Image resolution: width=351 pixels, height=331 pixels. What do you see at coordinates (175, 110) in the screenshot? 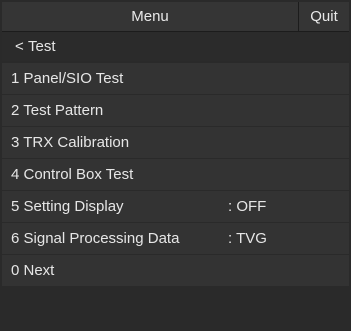
I see `menu-item-test-pattern: 2 Test Pattern` at bounding box center [175, 110].